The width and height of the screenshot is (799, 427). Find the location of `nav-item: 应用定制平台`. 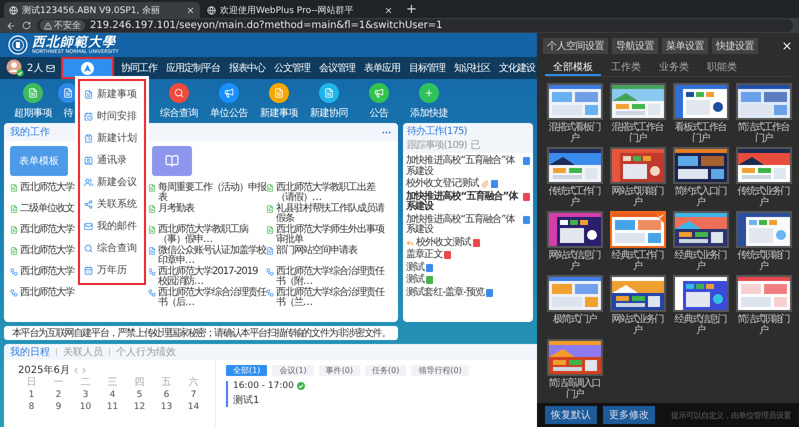

nav-item: 应用定制平台 is located at coordinates (193, 68).